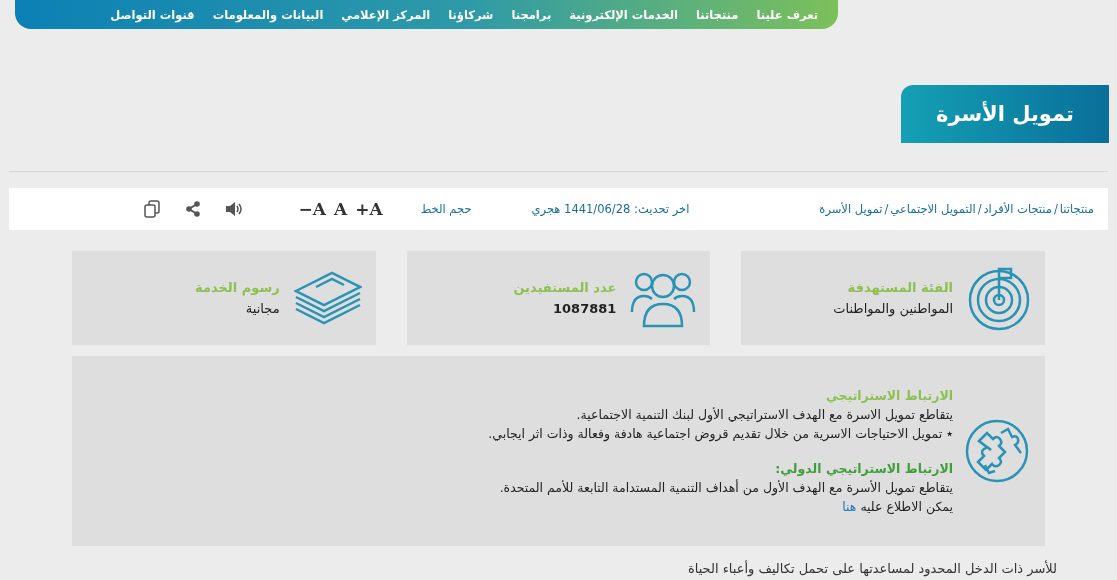  Describe the element at coordinates (341, 209) in the screenshot. I see `font-size-button: A` at that location.